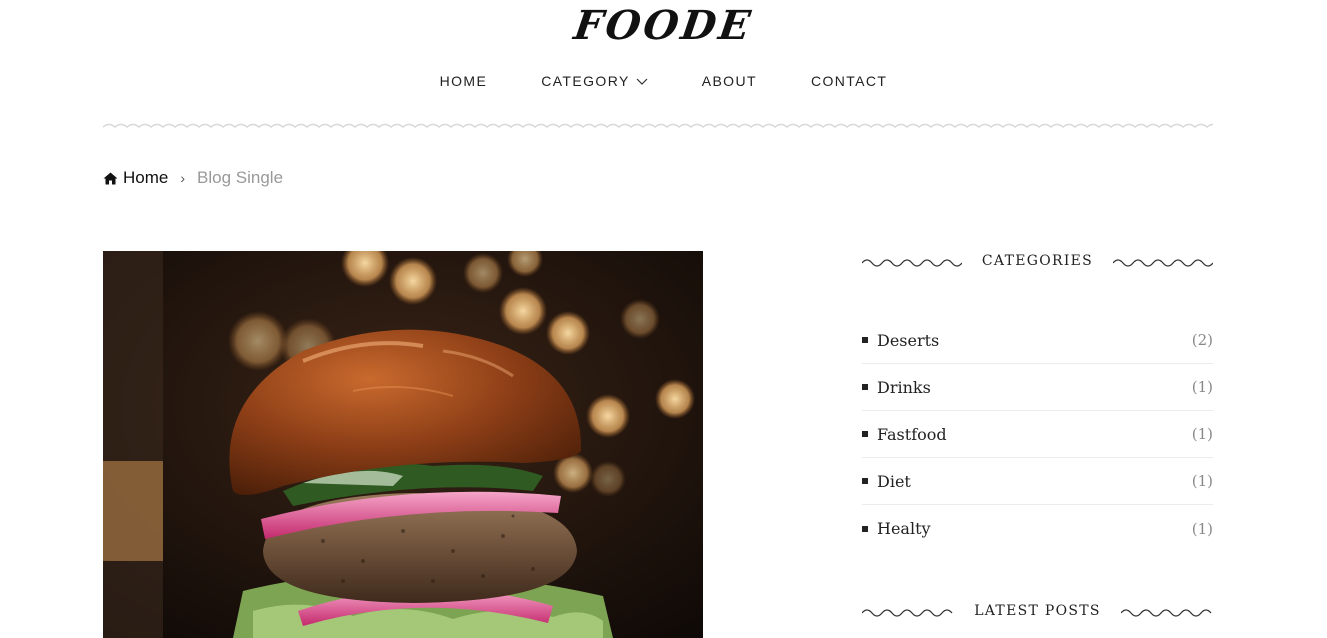  I want to click on site-logo: FOODE, so click(663, 25).